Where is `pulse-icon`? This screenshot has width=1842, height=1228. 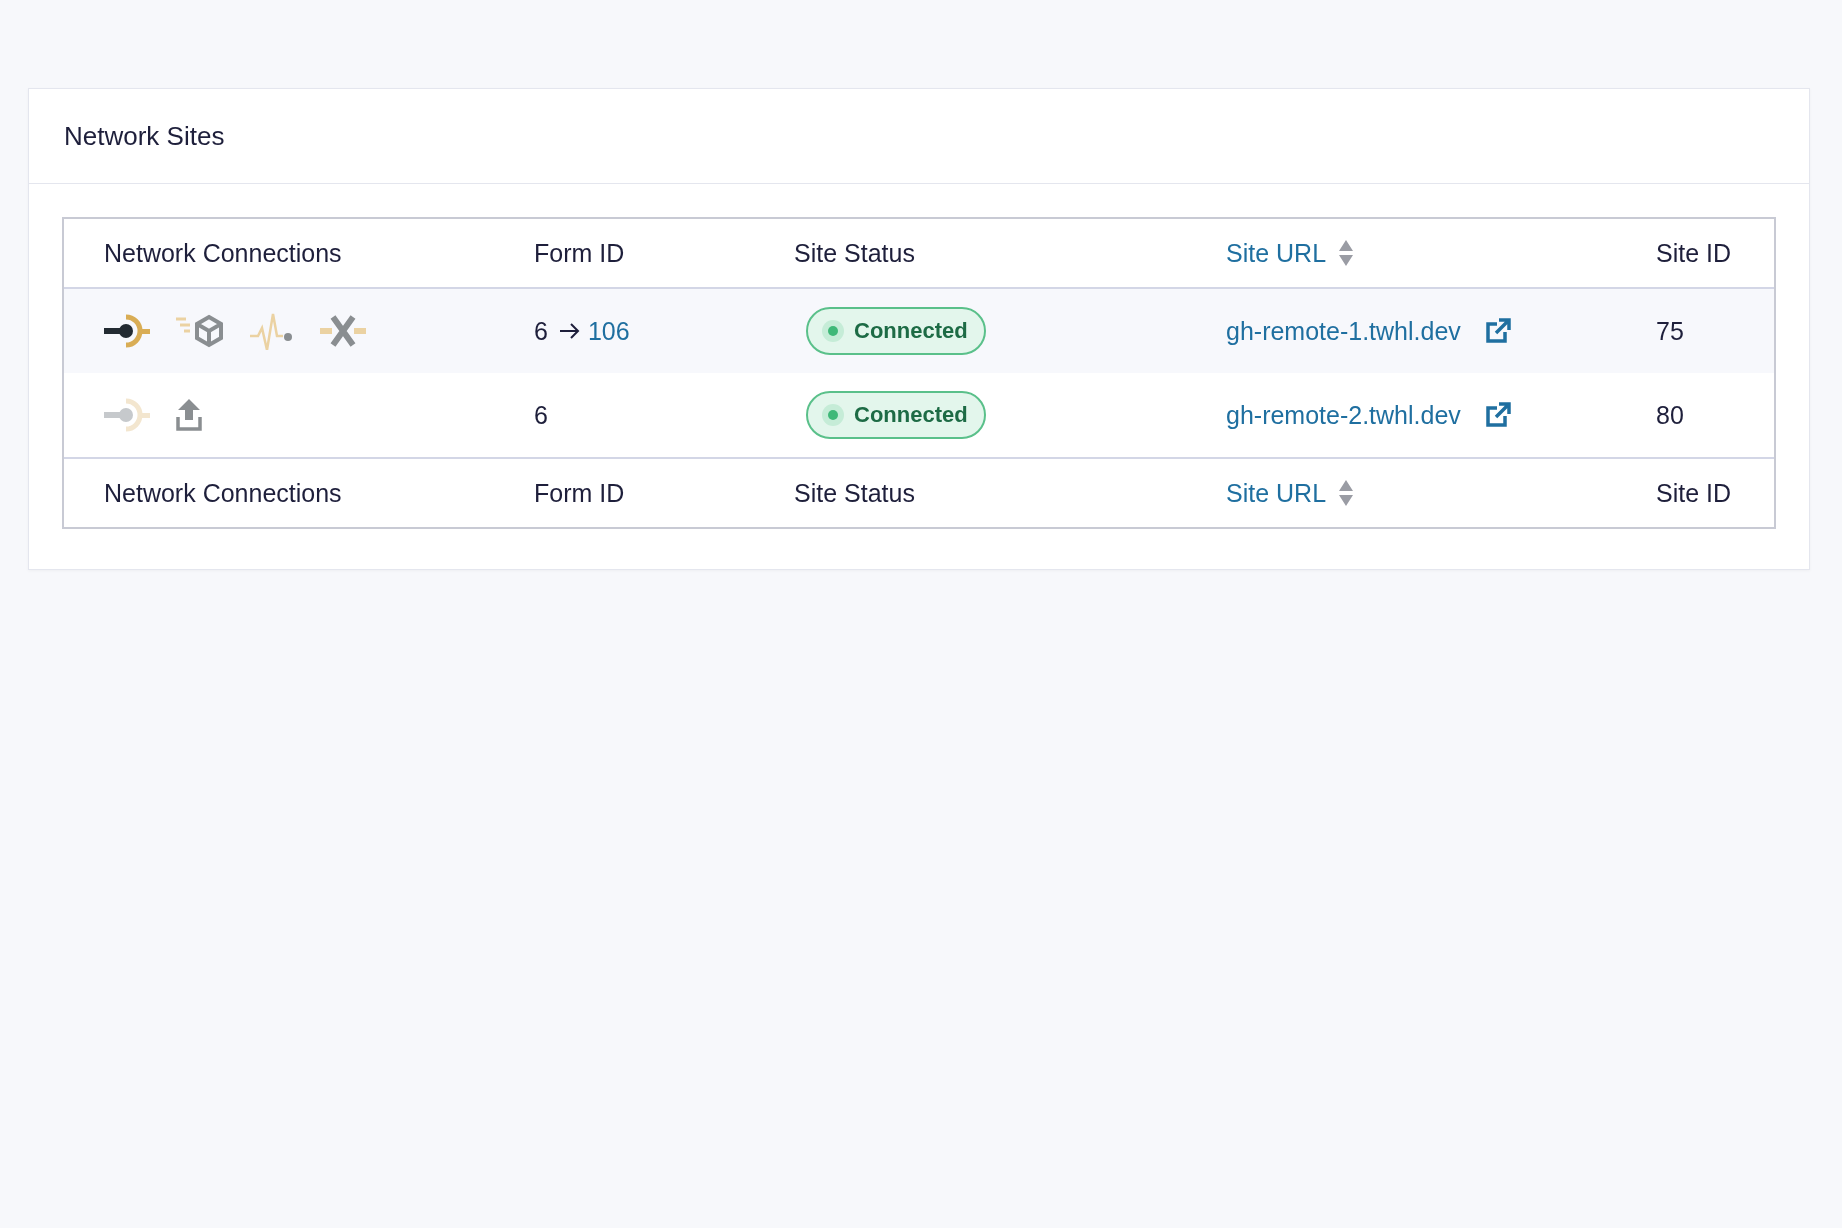 pulse-icon is located at coordinates (272, 331).